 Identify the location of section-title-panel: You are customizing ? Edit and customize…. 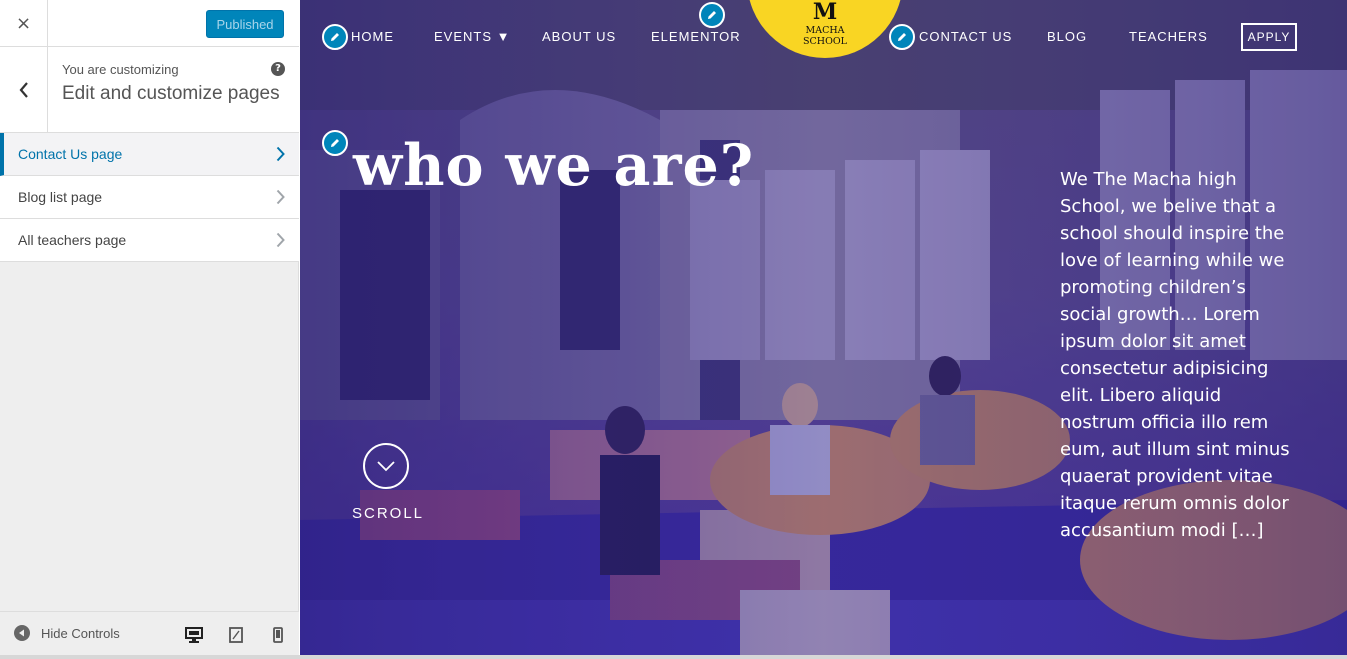
(149, 90).